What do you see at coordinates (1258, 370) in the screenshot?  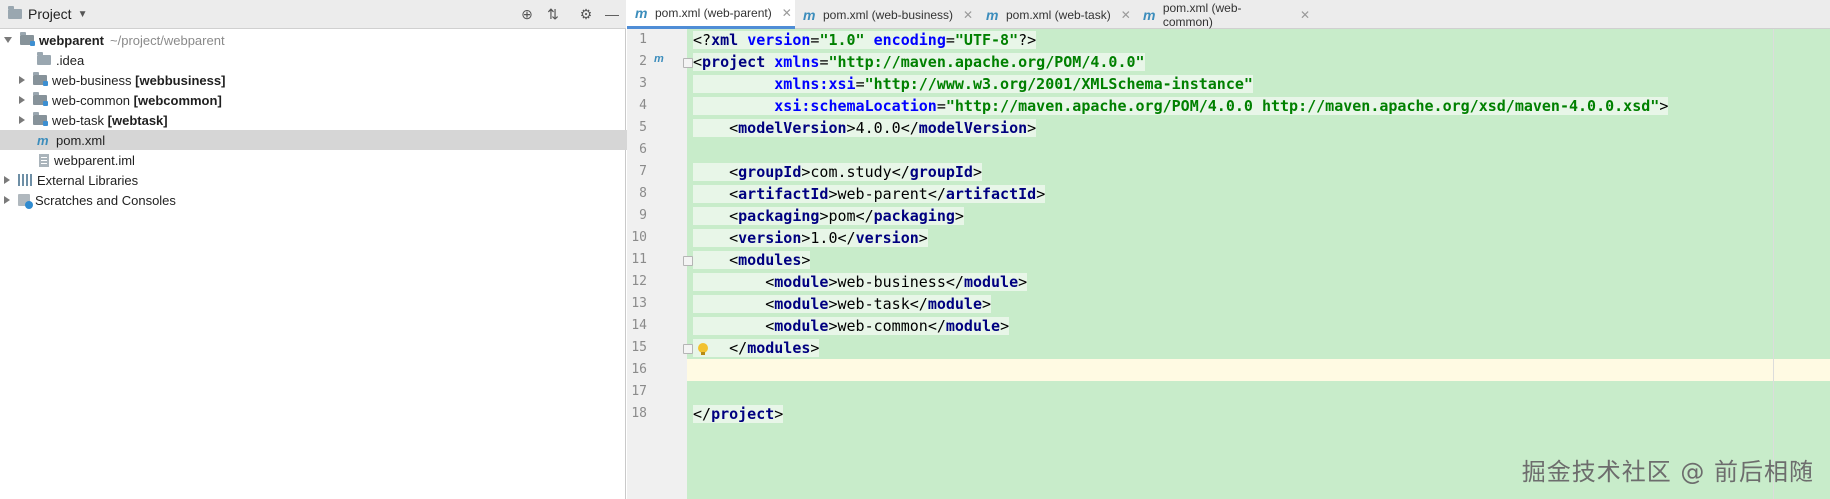 I see `current-line-highlight` at bounding box center [1258, 370].